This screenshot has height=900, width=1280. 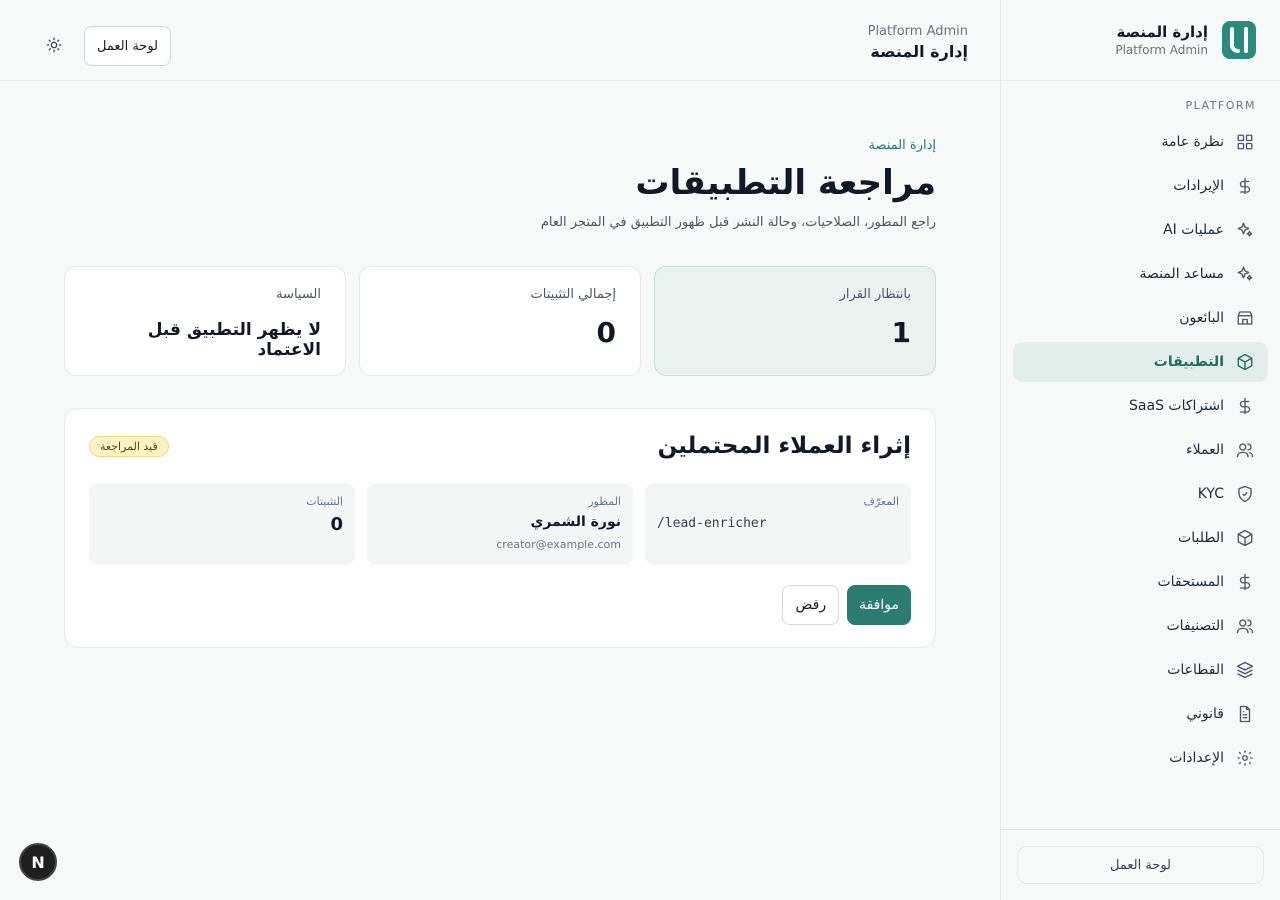 What do you see at coordinates (1140, 362) in the screenshot?
I see `sidebar-item-apps: التطبيقات` at bounding box center [1140, 362].